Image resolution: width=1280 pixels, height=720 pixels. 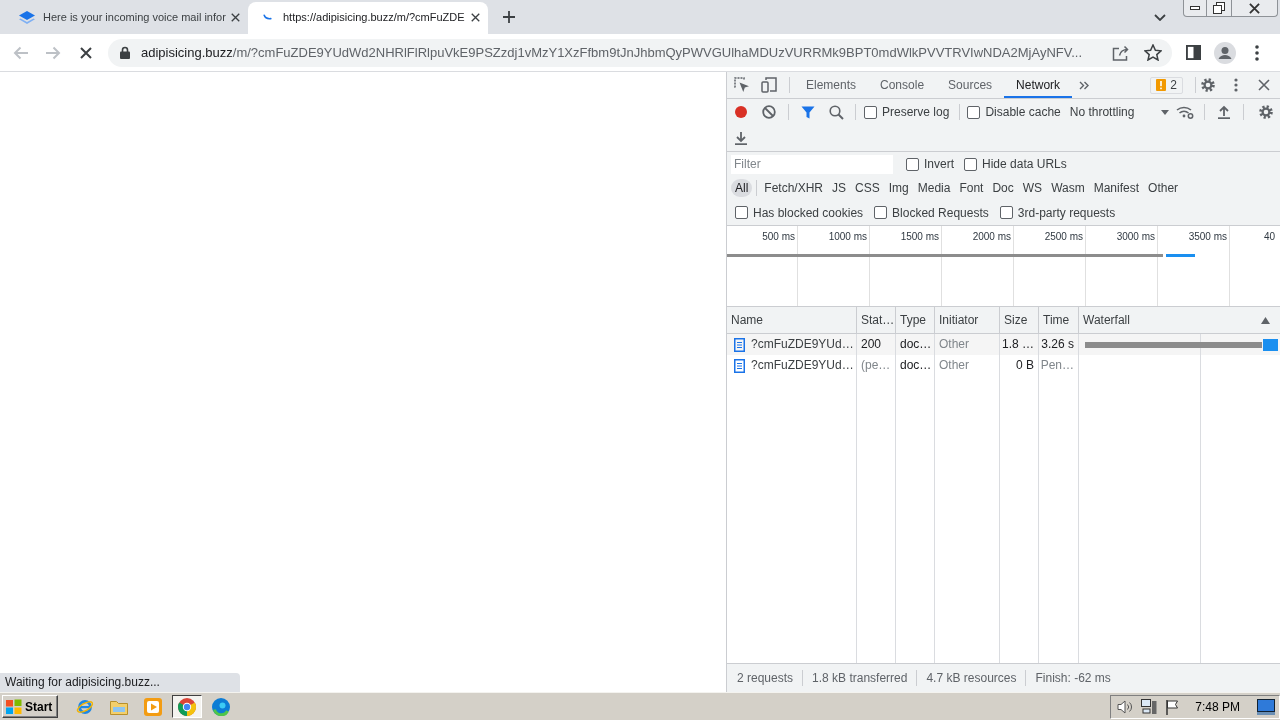 I want to click on start-button: Start, so click(x=30, y=706).